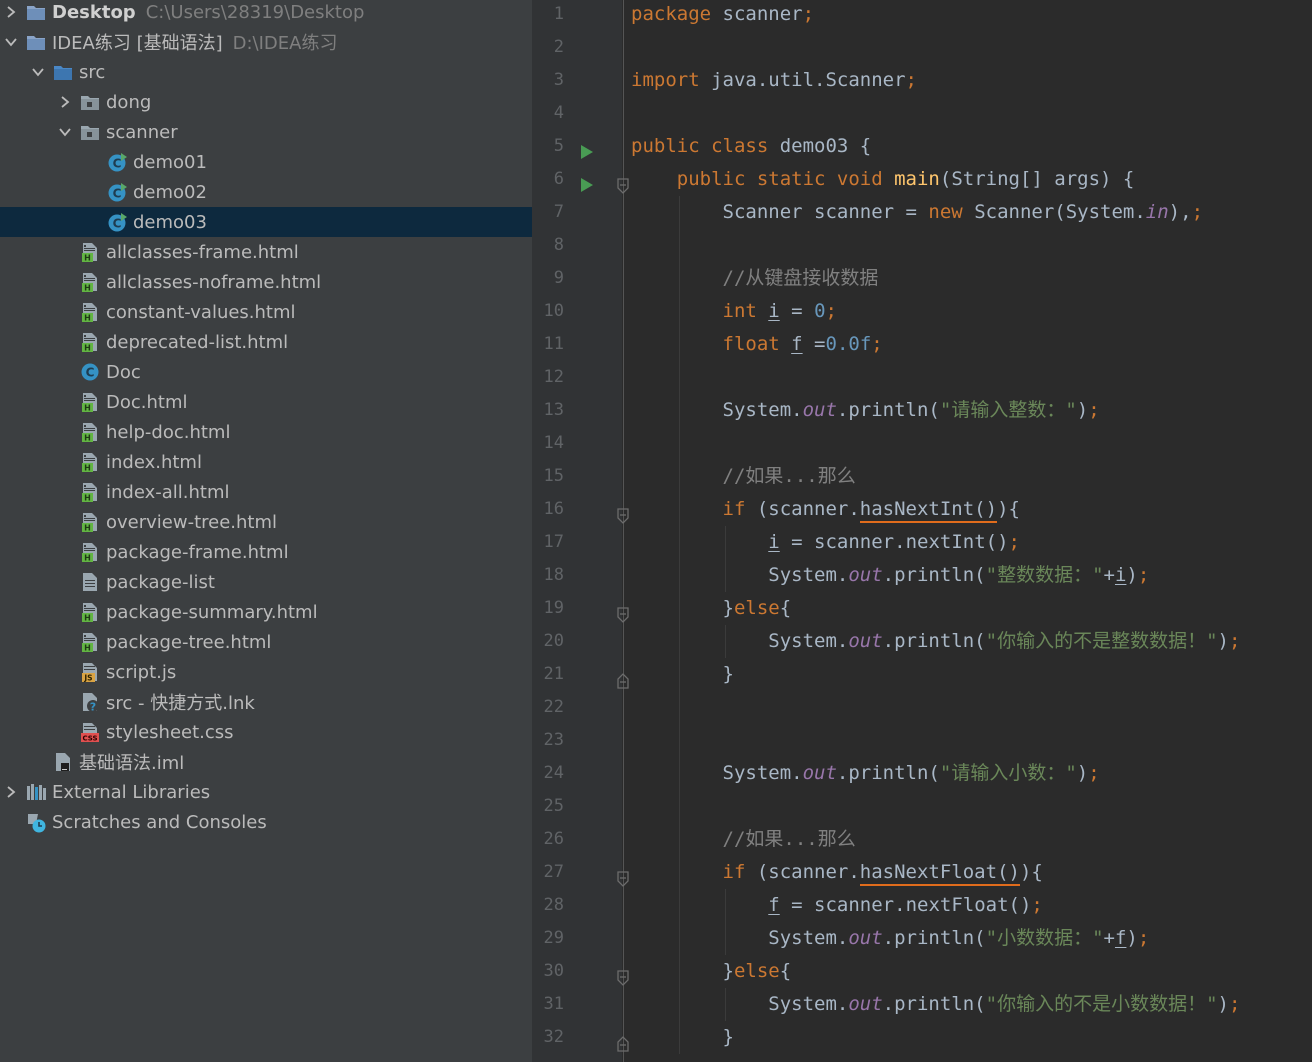 The image size is (1312, 1062). What do you see at coordinates (922, 674) in the screenshot?
I see `code-line: 21 }` at bounding box center [922, 674].